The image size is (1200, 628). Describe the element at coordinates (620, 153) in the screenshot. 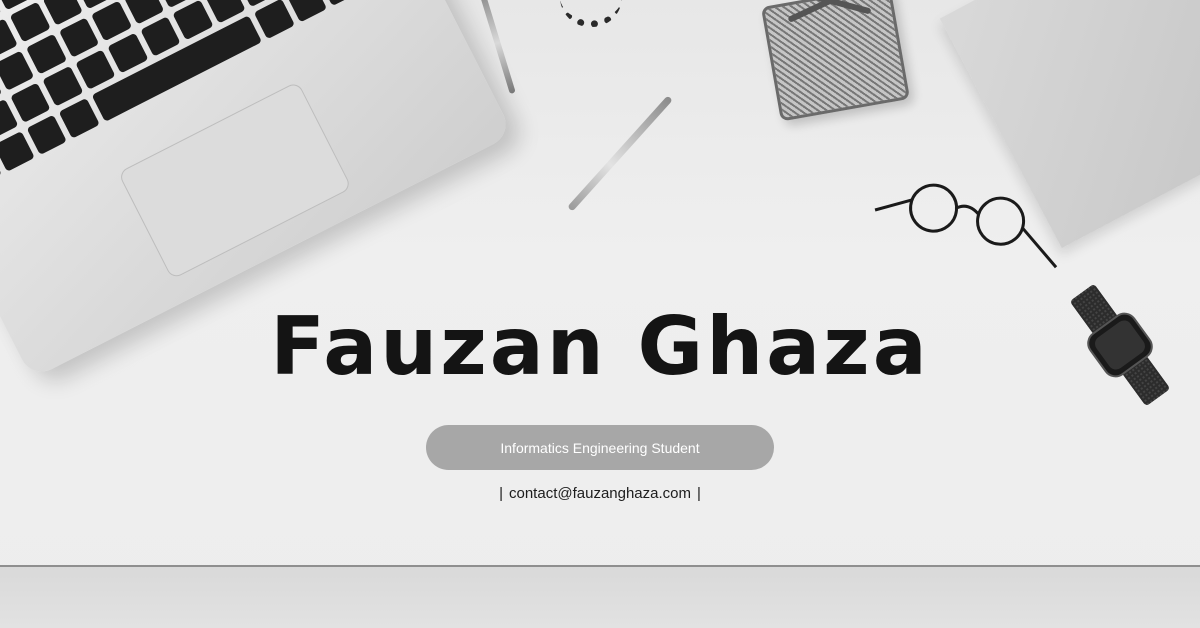

I see `pen-image` at that location.